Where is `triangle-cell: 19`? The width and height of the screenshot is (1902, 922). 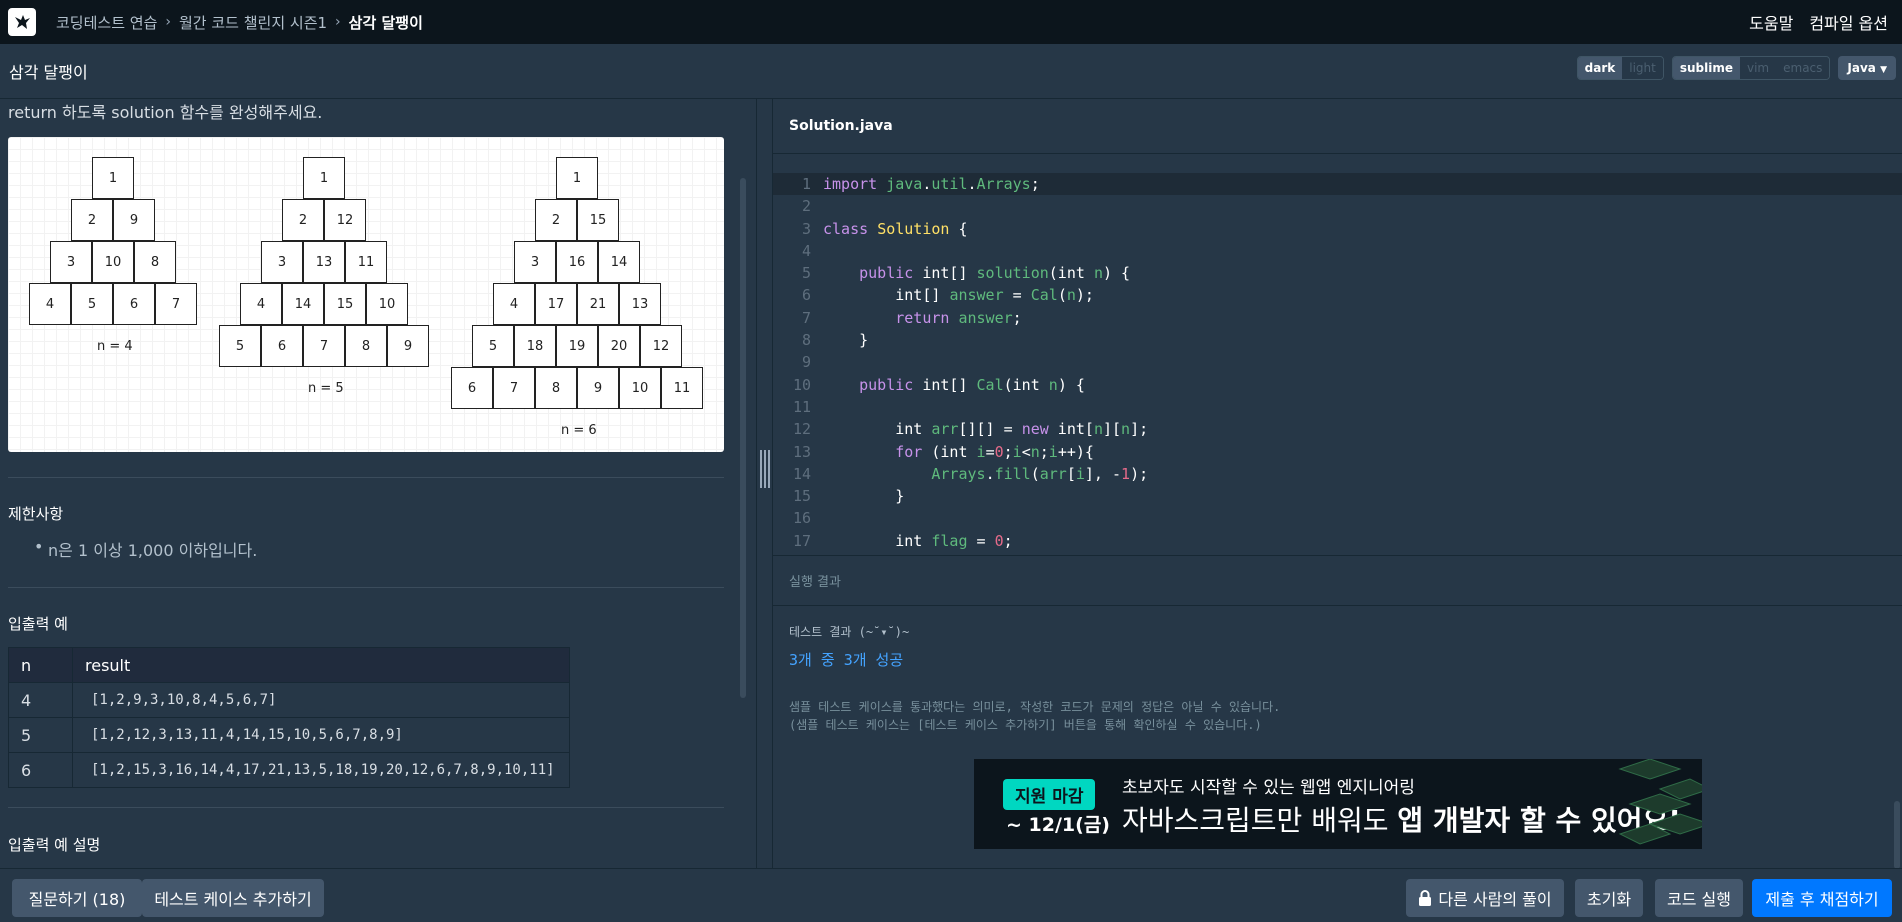
triangle-cell: 19 is located at coordinates (577, 346).